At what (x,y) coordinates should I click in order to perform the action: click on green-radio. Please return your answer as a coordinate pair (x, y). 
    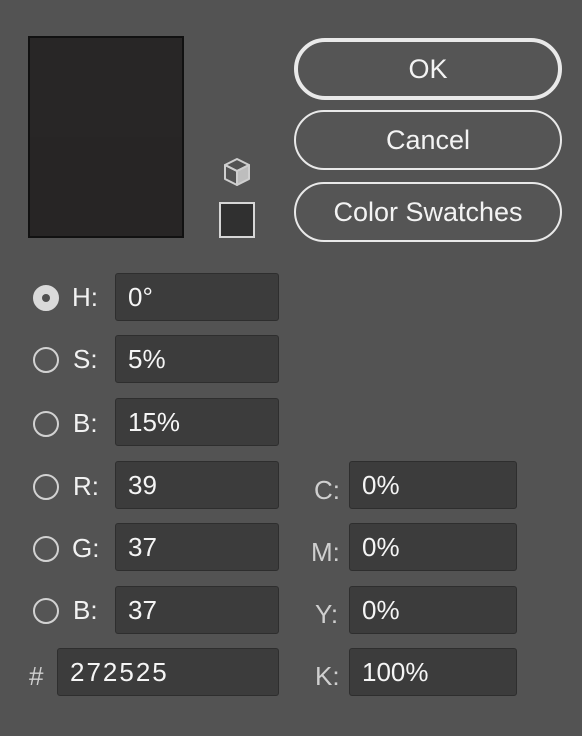
    Looking at the image, I should click on (46, 549).